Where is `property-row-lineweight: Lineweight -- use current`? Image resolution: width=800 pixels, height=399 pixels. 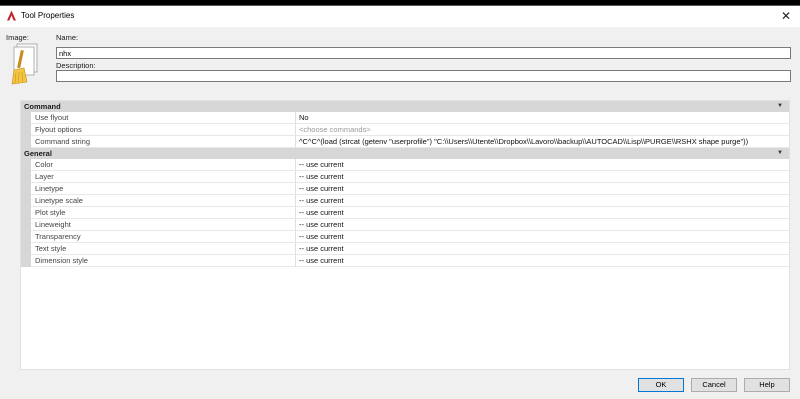
property-row-lineweight: Lineweight -- use current is located at coordinates (405, 225).